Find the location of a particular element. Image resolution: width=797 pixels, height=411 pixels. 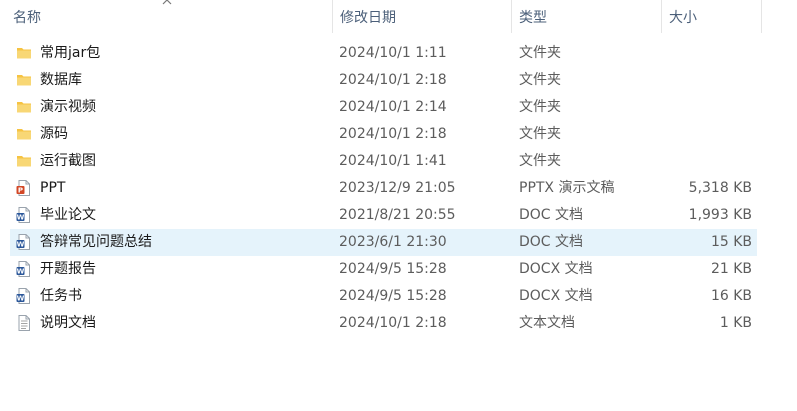

file-size: 15 KB is located at coordinates (731, 242).